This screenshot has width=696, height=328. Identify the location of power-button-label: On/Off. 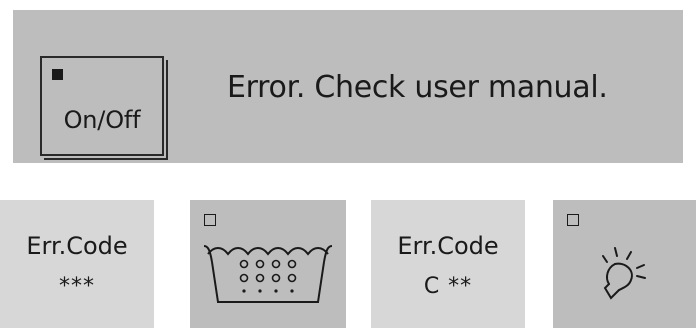
(102, 120).